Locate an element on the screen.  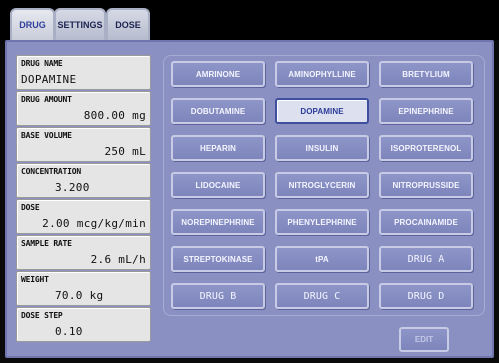
concentration-field: CONCENTRATION 3.200 is located at coordinates (83, 180).